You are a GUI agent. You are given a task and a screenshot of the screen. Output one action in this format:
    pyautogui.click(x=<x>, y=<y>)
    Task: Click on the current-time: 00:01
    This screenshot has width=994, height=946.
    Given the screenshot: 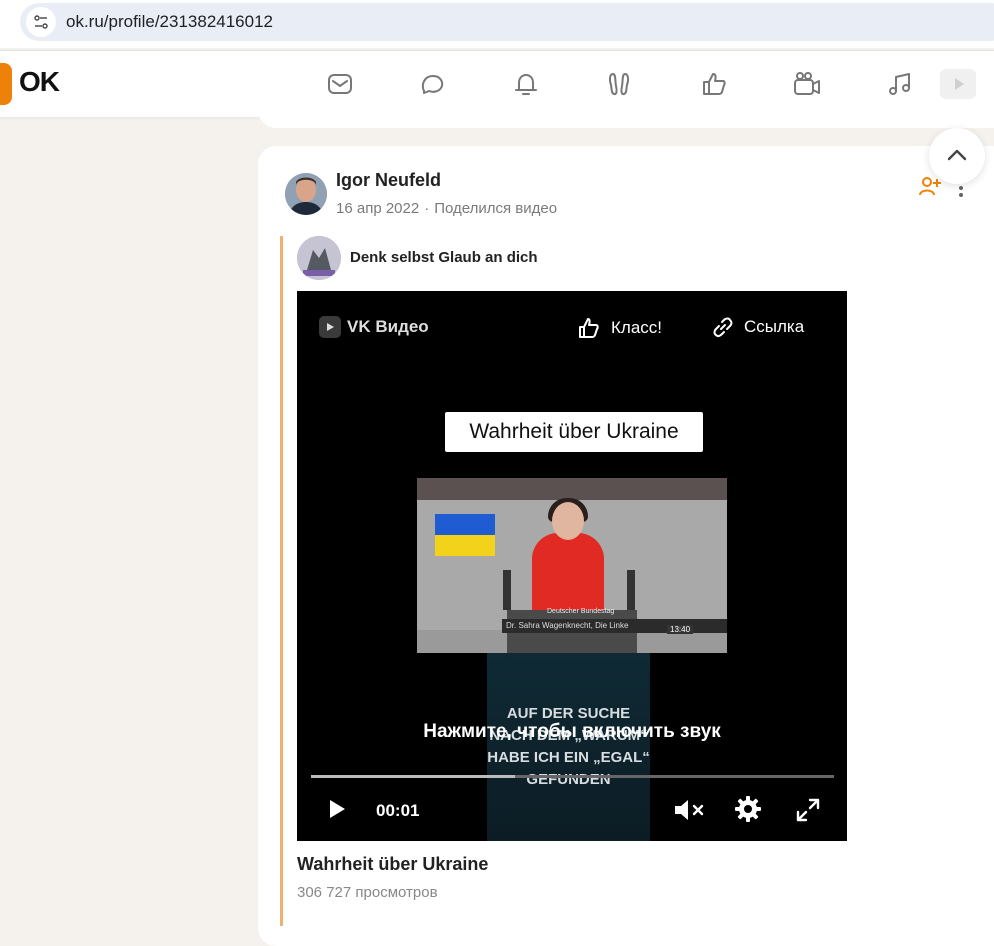 What is the action you would take?
    pyautogui.click(x=398, y=810)
    